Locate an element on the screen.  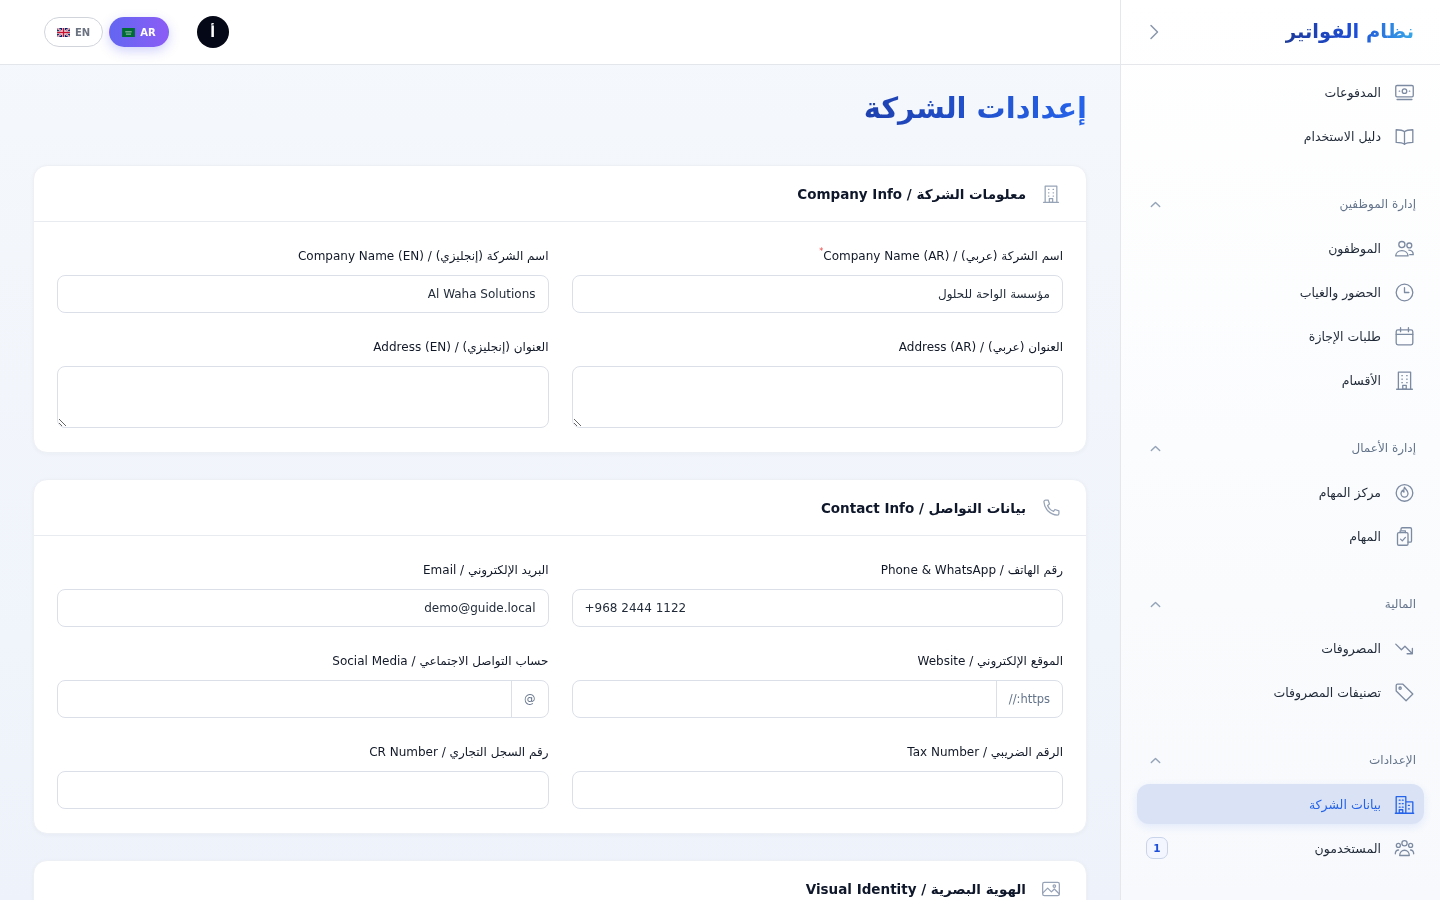
count-badge: 1 is located at coordinates (1157, 848).